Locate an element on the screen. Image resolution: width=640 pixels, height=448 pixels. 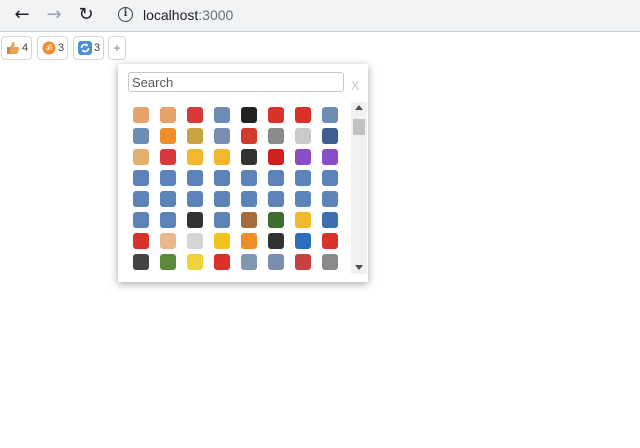
angel-icon is located at coordinates (141, 157).